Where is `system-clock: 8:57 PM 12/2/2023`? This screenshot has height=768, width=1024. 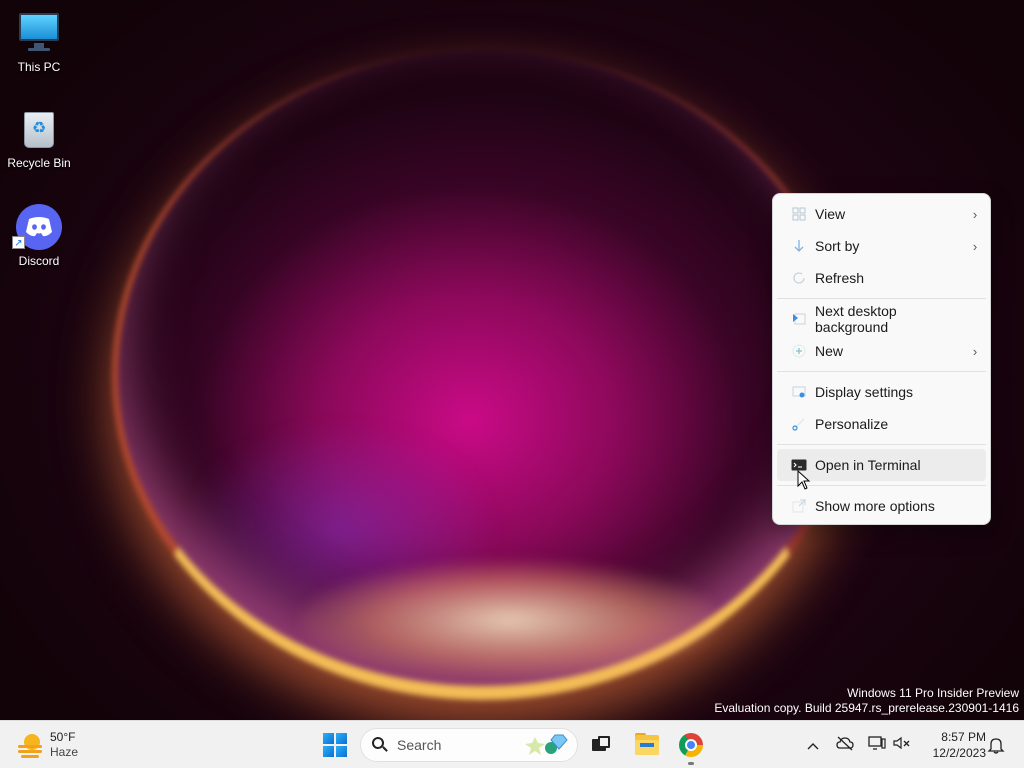 system-clock: 8:57 PM 12/2/2023 is located at coordinates (953, 745).